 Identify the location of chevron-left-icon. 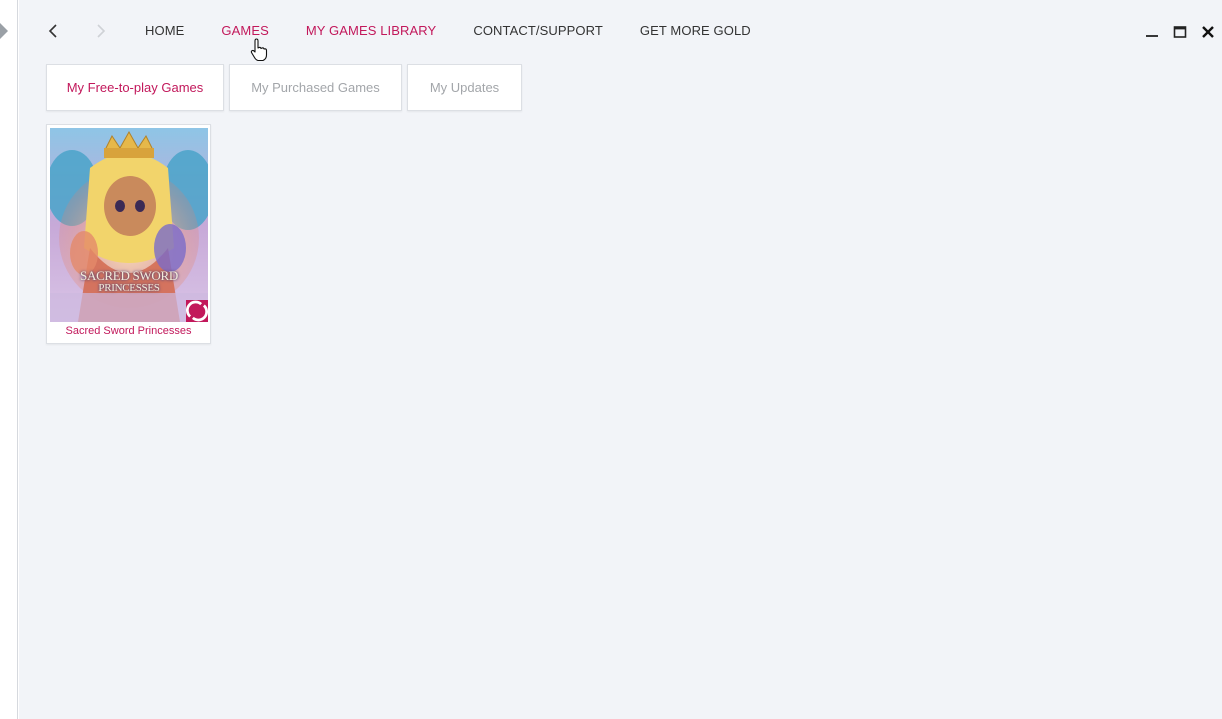
(52, 31).